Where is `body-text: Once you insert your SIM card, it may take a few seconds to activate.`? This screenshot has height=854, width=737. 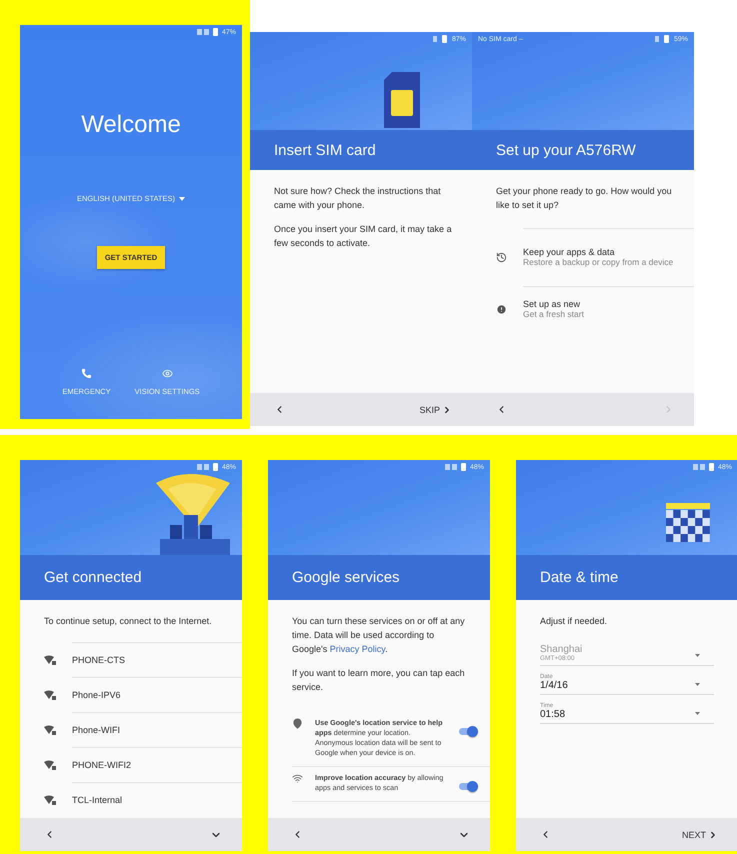 body-text: Once you insert your SIM card, it may take a few seconds to activate. is located at coordinates (363, 236).